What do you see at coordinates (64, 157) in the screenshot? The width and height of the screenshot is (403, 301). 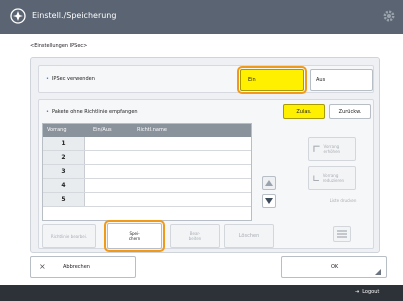 I see `row-priority: 2` at bounding box center [64, 157].